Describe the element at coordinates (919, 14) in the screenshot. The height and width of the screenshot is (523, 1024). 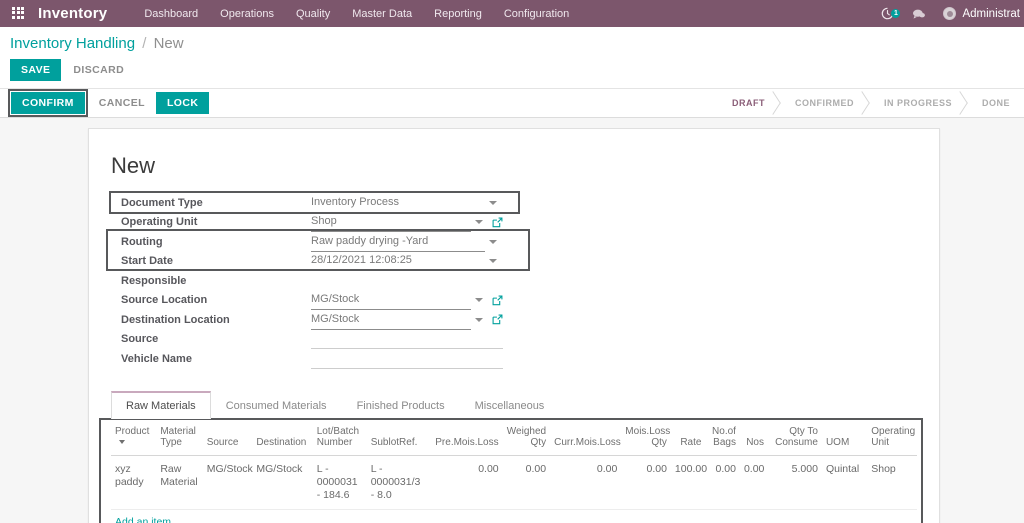
I see `chat-bubble-icon` at that location.